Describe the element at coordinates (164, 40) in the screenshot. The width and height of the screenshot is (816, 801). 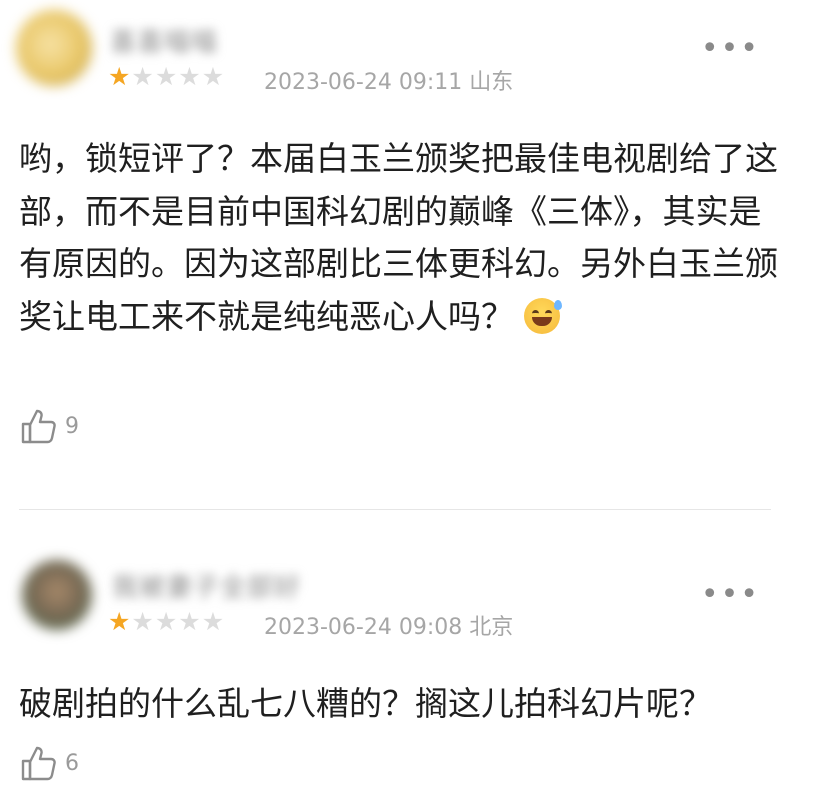
I see `username: 喜喜喵喵` at that location.